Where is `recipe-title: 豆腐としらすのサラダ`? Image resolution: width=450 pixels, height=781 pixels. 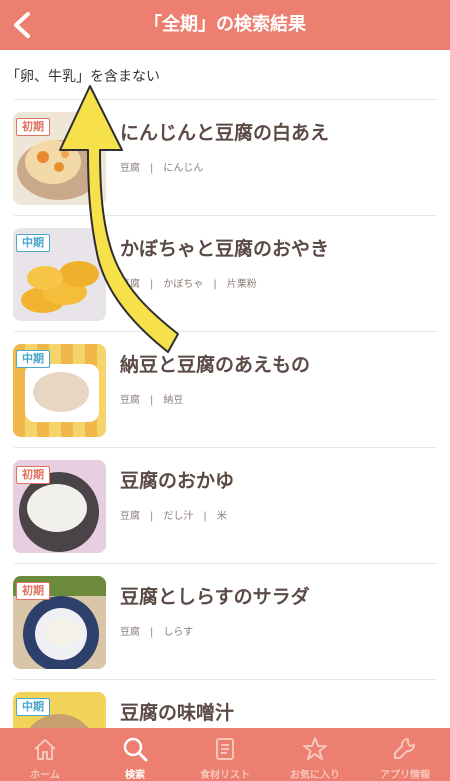 recipe-title: 豆腐としらすのサラダ is located at coordinates (215, 597).